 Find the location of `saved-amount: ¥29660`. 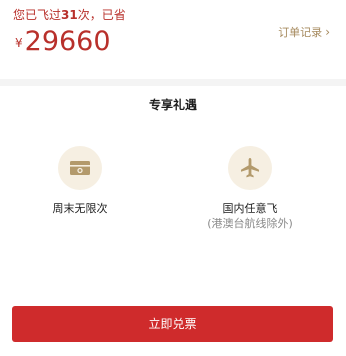

saved-amount: ¥29660 is located at coordinates (63, 42).